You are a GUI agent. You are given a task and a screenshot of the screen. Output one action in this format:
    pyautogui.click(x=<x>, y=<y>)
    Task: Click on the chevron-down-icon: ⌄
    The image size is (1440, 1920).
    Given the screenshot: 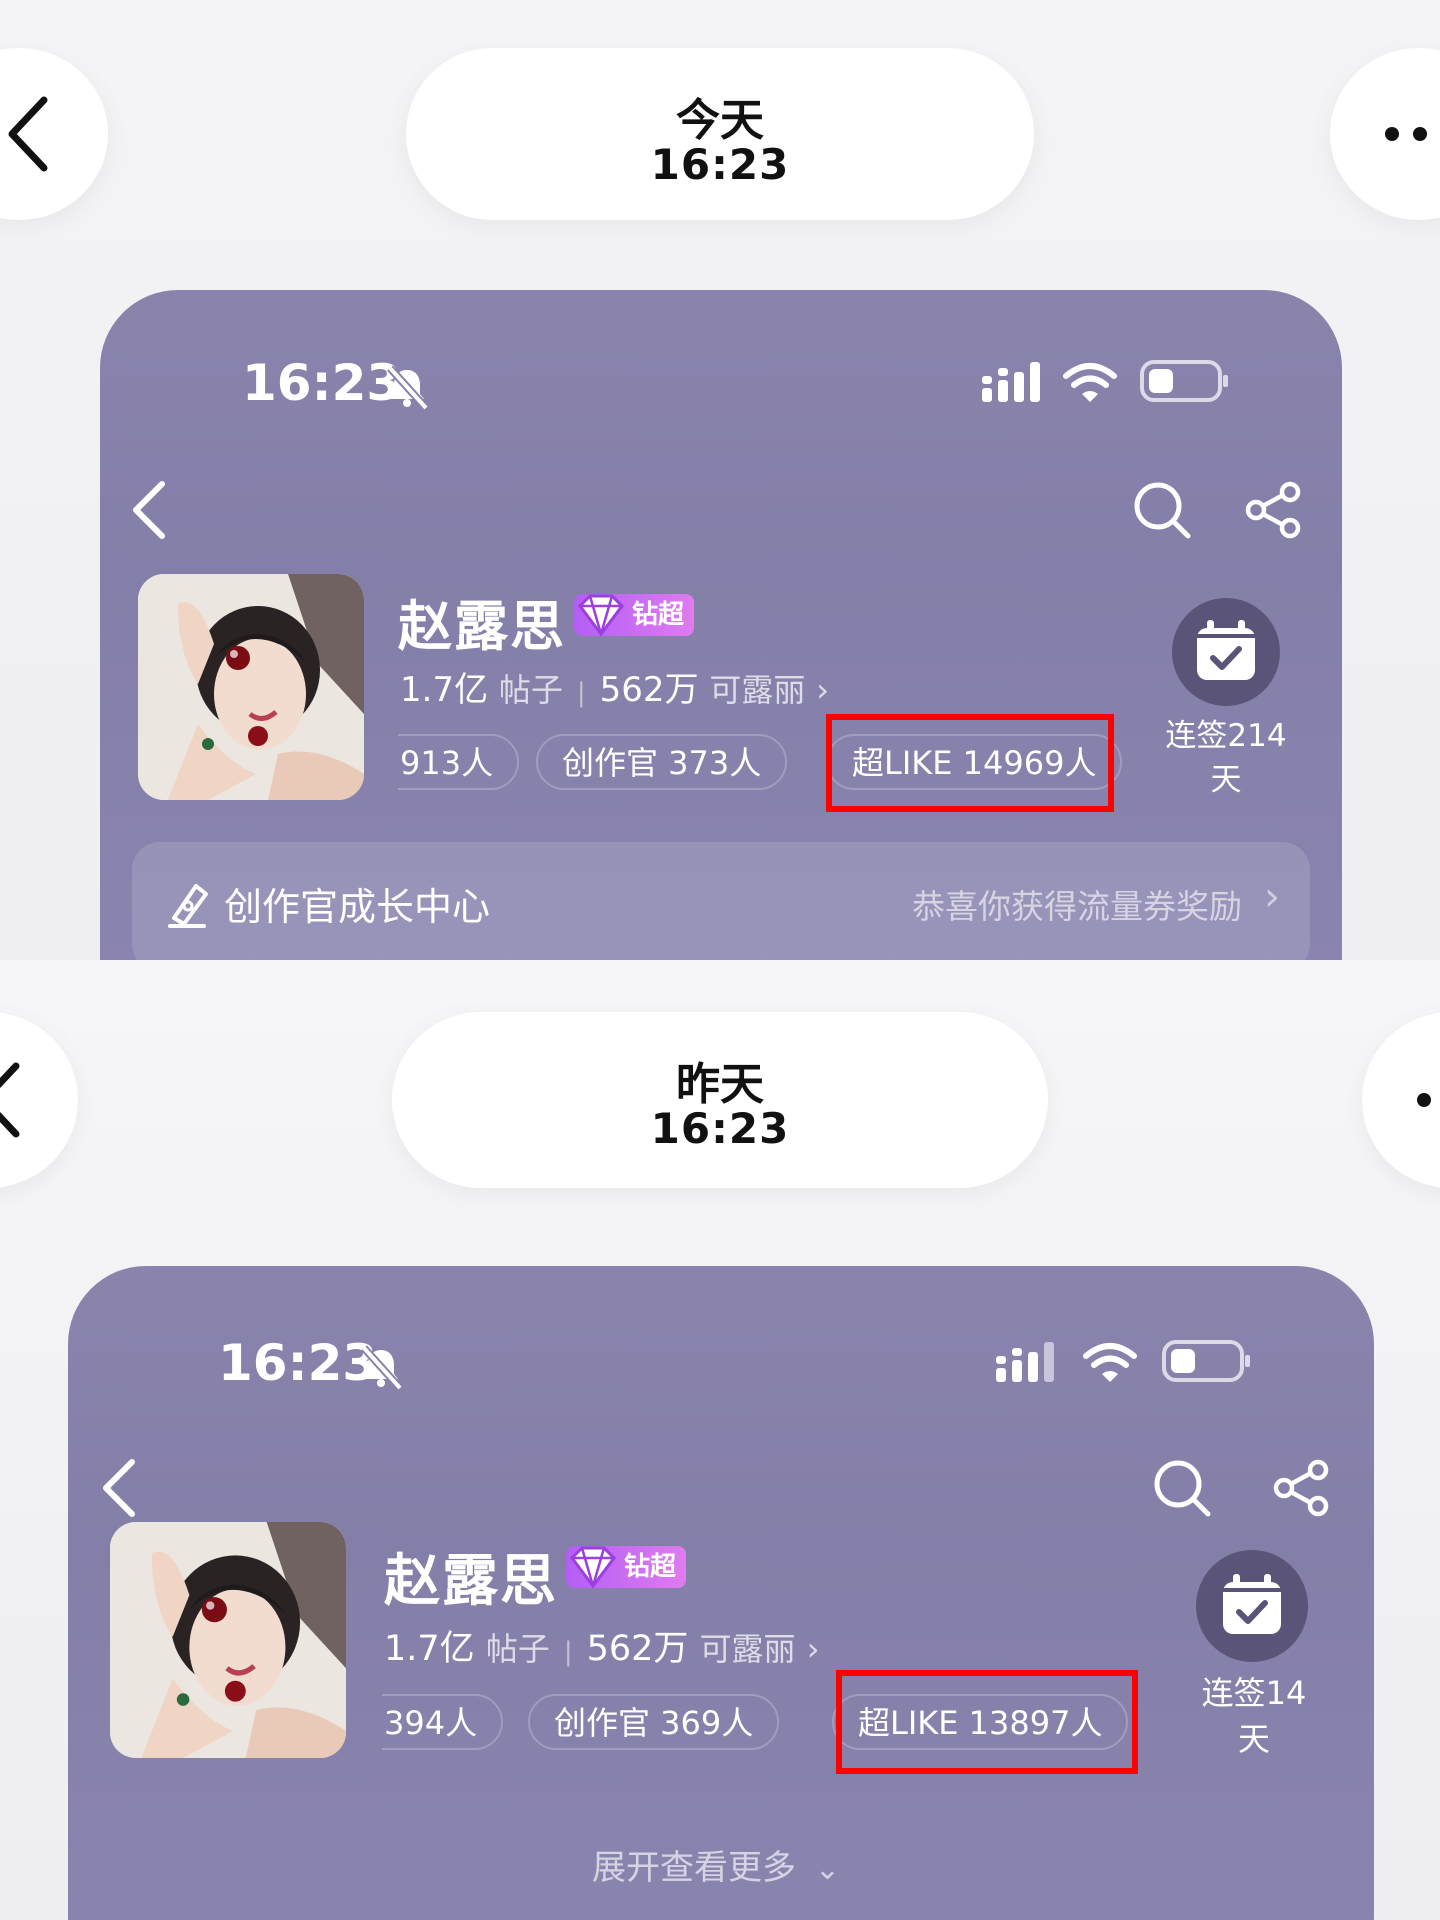 What is the action you would take?
    pyautogui.click(x=827, y=1869)
    